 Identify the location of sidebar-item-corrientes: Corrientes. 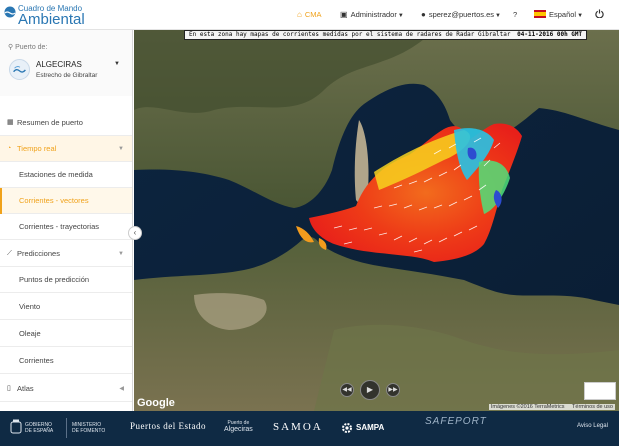
(66, 361).